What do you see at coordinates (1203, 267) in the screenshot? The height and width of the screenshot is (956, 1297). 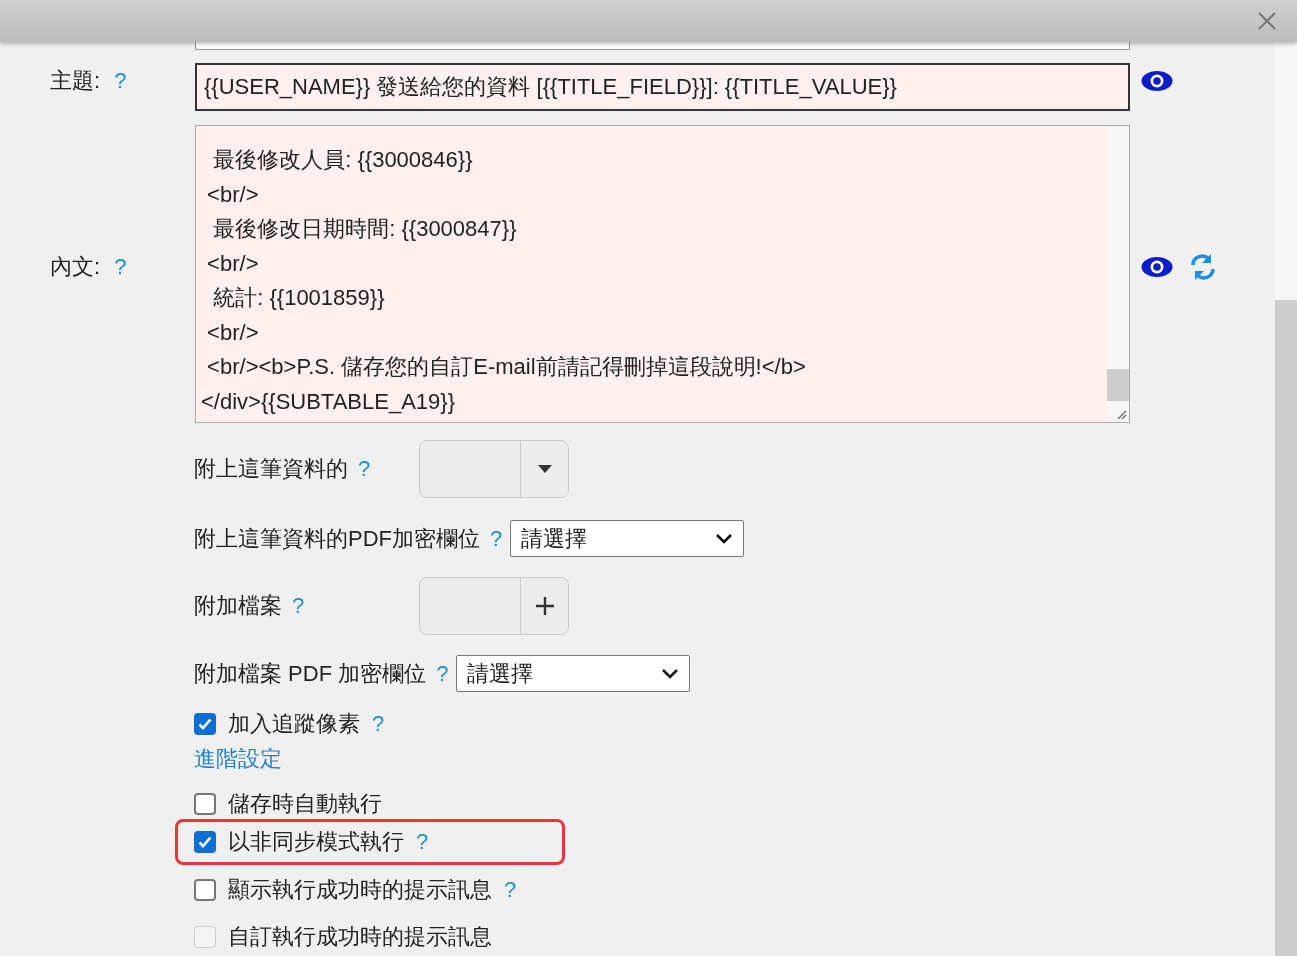 I see `refresh-icon` at bounding box center [1203, 267].